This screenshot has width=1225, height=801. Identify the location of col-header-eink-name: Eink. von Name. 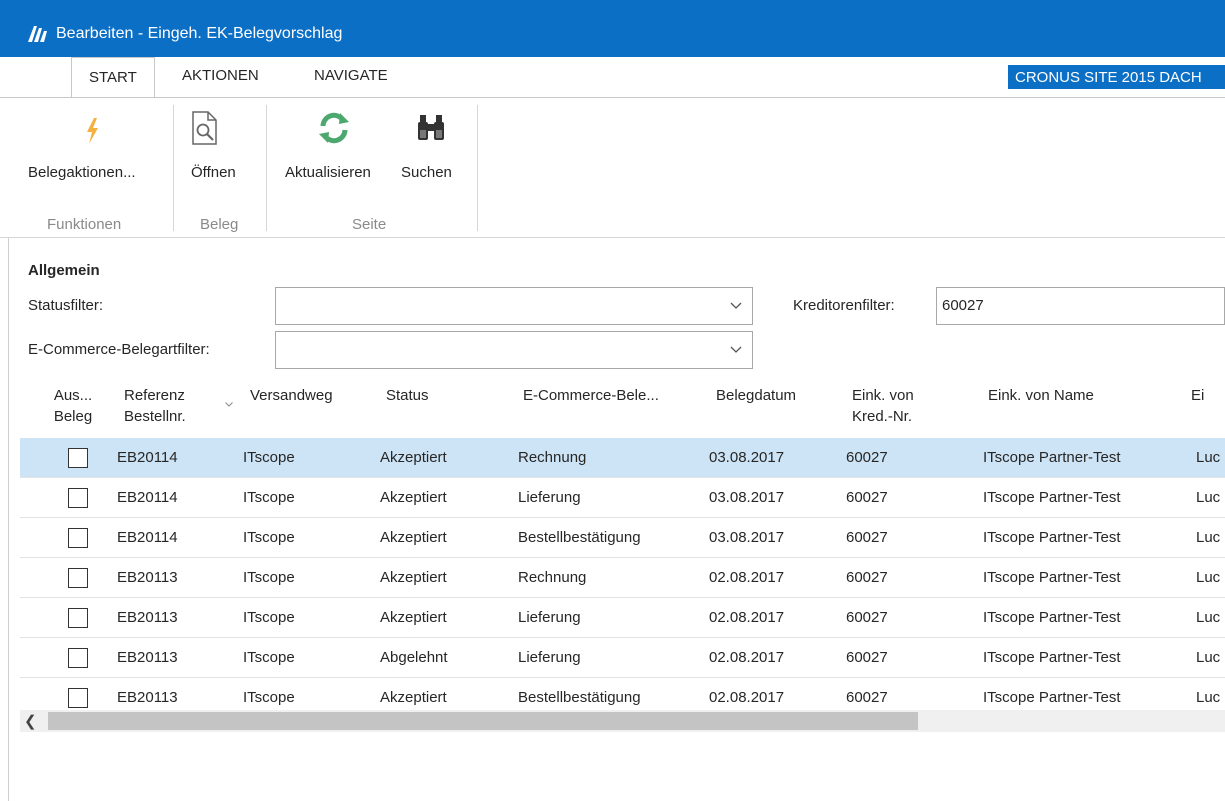
(1041, 395).